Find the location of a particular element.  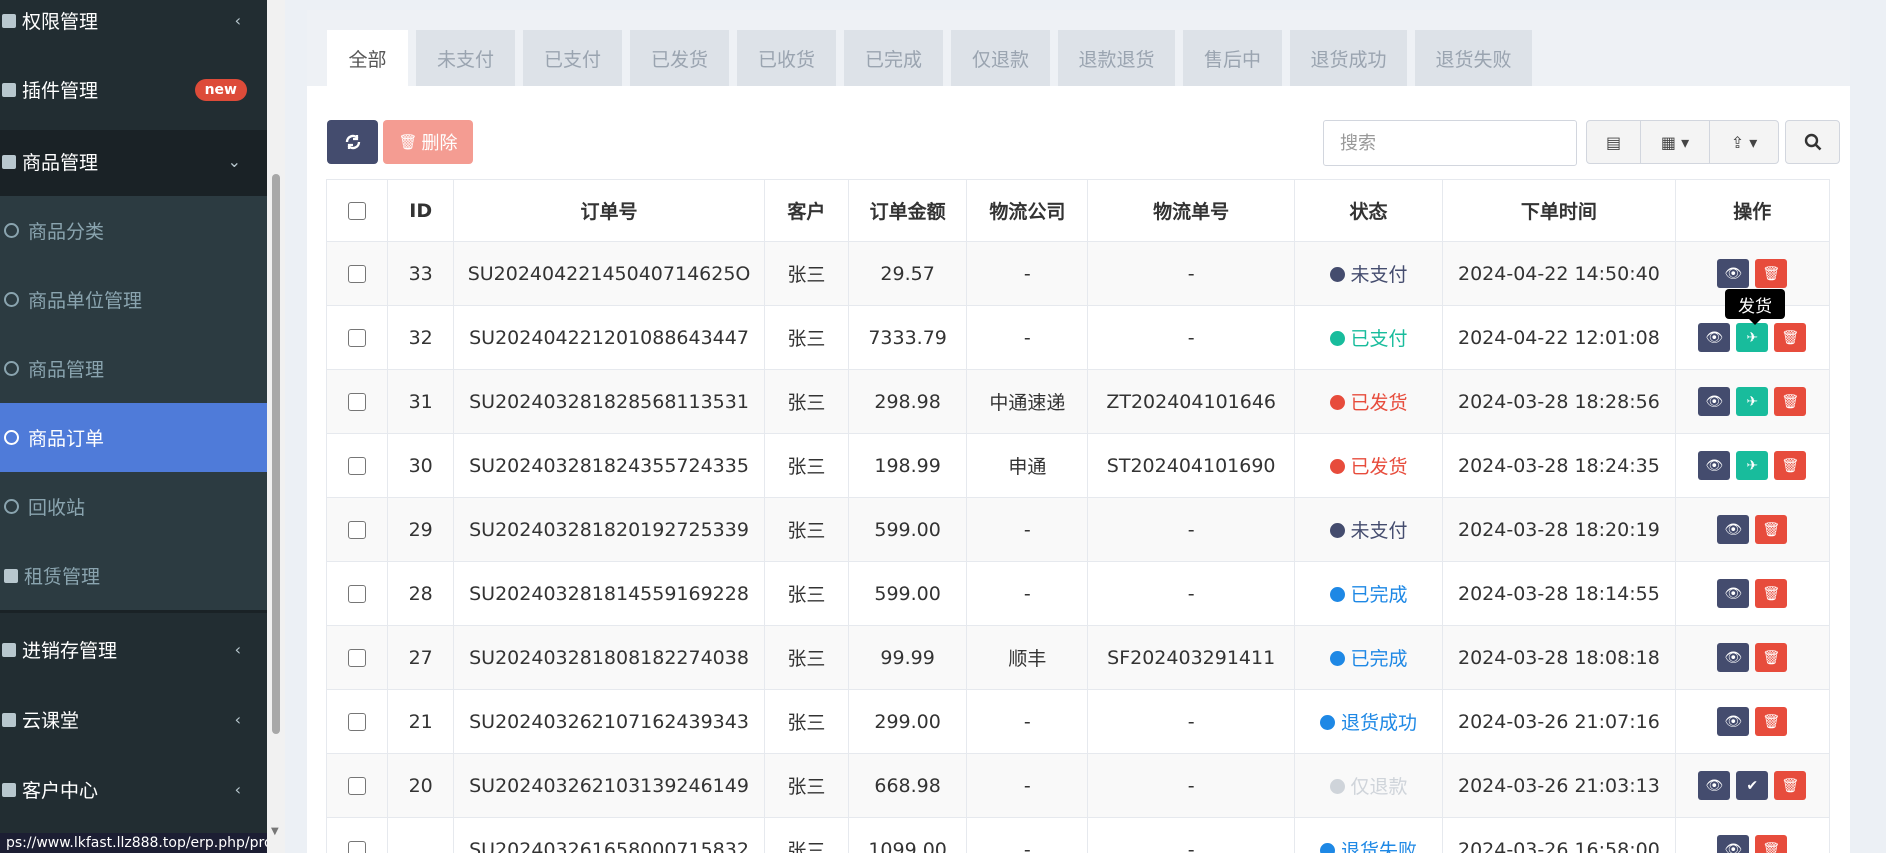

export-icon: ⇪ ▾ is located at coordinates (1744, 142).